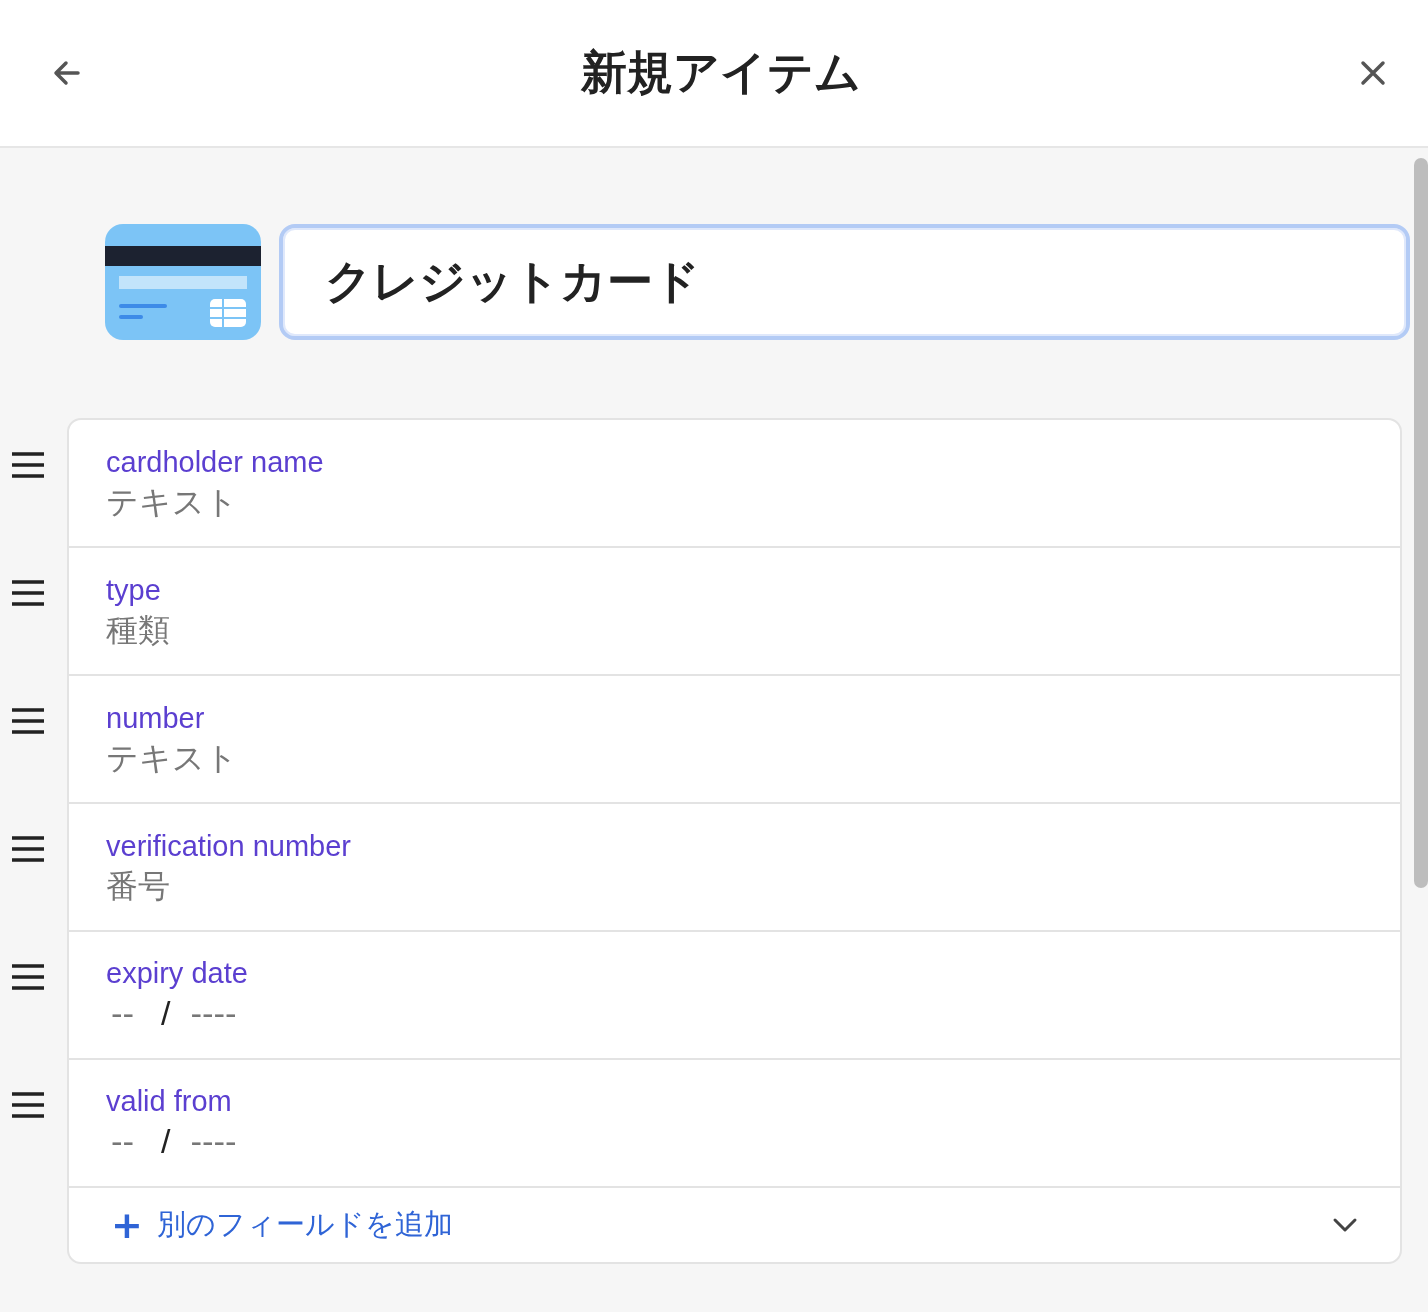 This screenshot has height=1312, width=1428. What do you see at coordinates (228, 846) in the screenshot?
I see `field-label: verification number` at bounding box center [228, 846].